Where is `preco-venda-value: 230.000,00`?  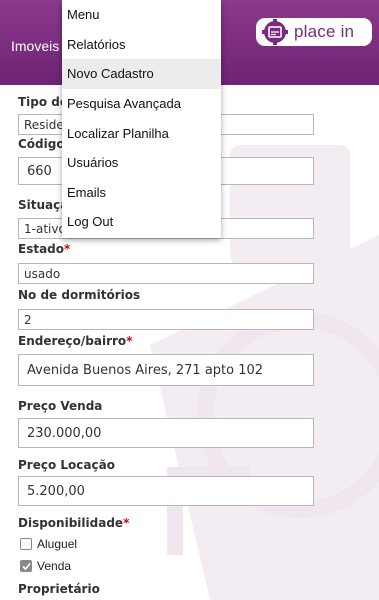
preco-venda-value: 230.000,00 is located at coordinates (64, 433).